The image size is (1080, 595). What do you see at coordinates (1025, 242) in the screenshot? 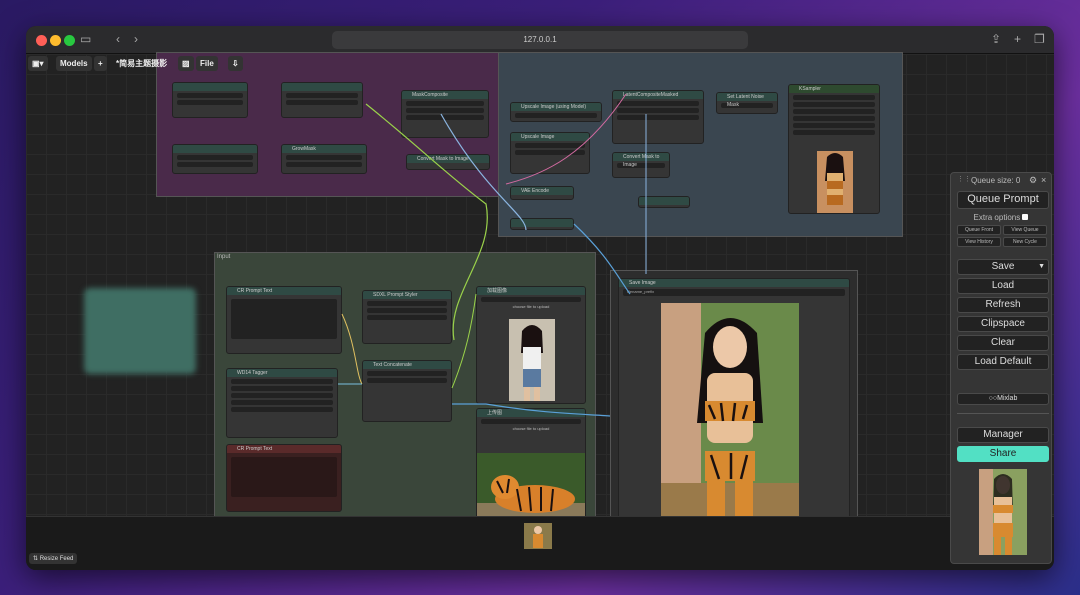
I see `new-cycle-button: New Cycle` at bounding box center [1025, 242].